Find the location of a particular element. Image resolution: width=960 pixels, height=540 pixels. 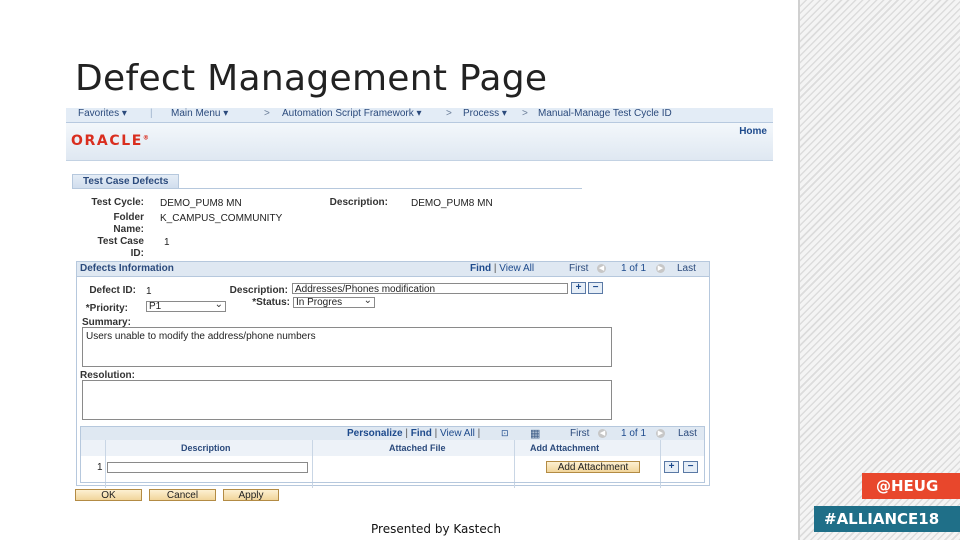

cancel-button: Cancel is located at coordinates (182, 495).